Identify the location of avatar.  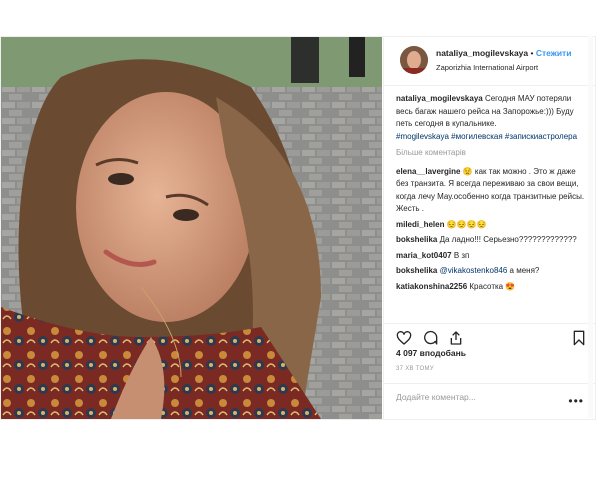
(414, 60).